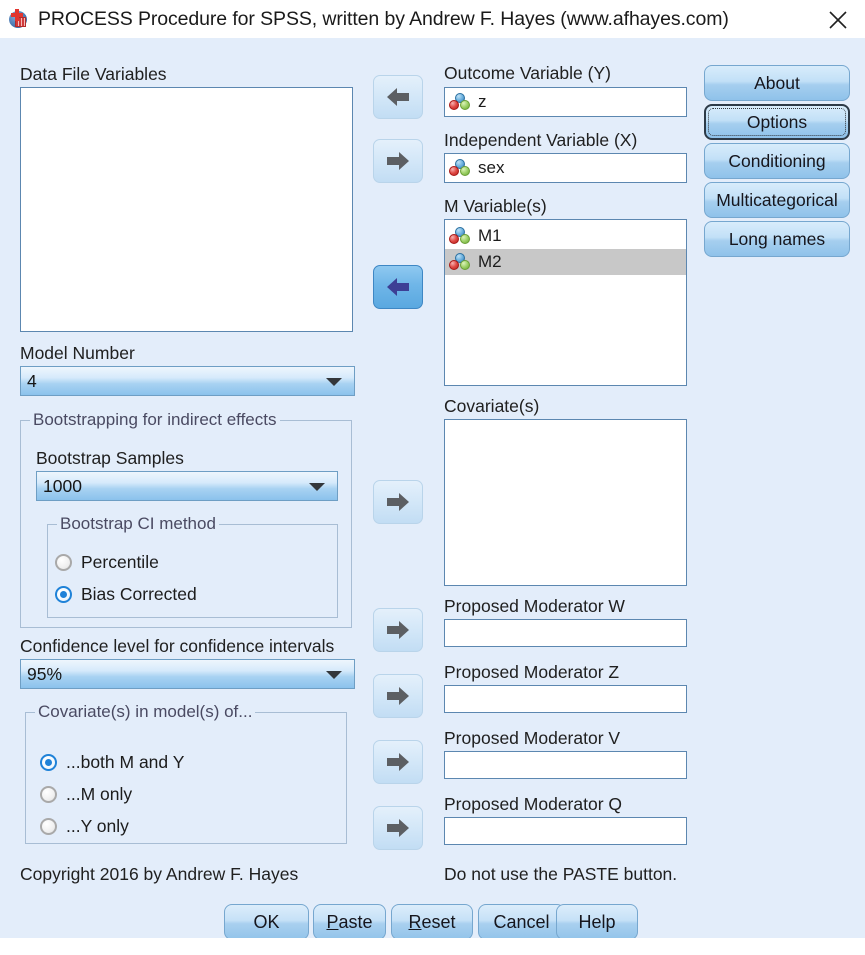 The height and width of the screenshot is (955, 865). What do you see at coordinates (93, 74) in the screenshot?
I see `data-file-variables-label: Data File Variables` at bounding box center [93, 74].